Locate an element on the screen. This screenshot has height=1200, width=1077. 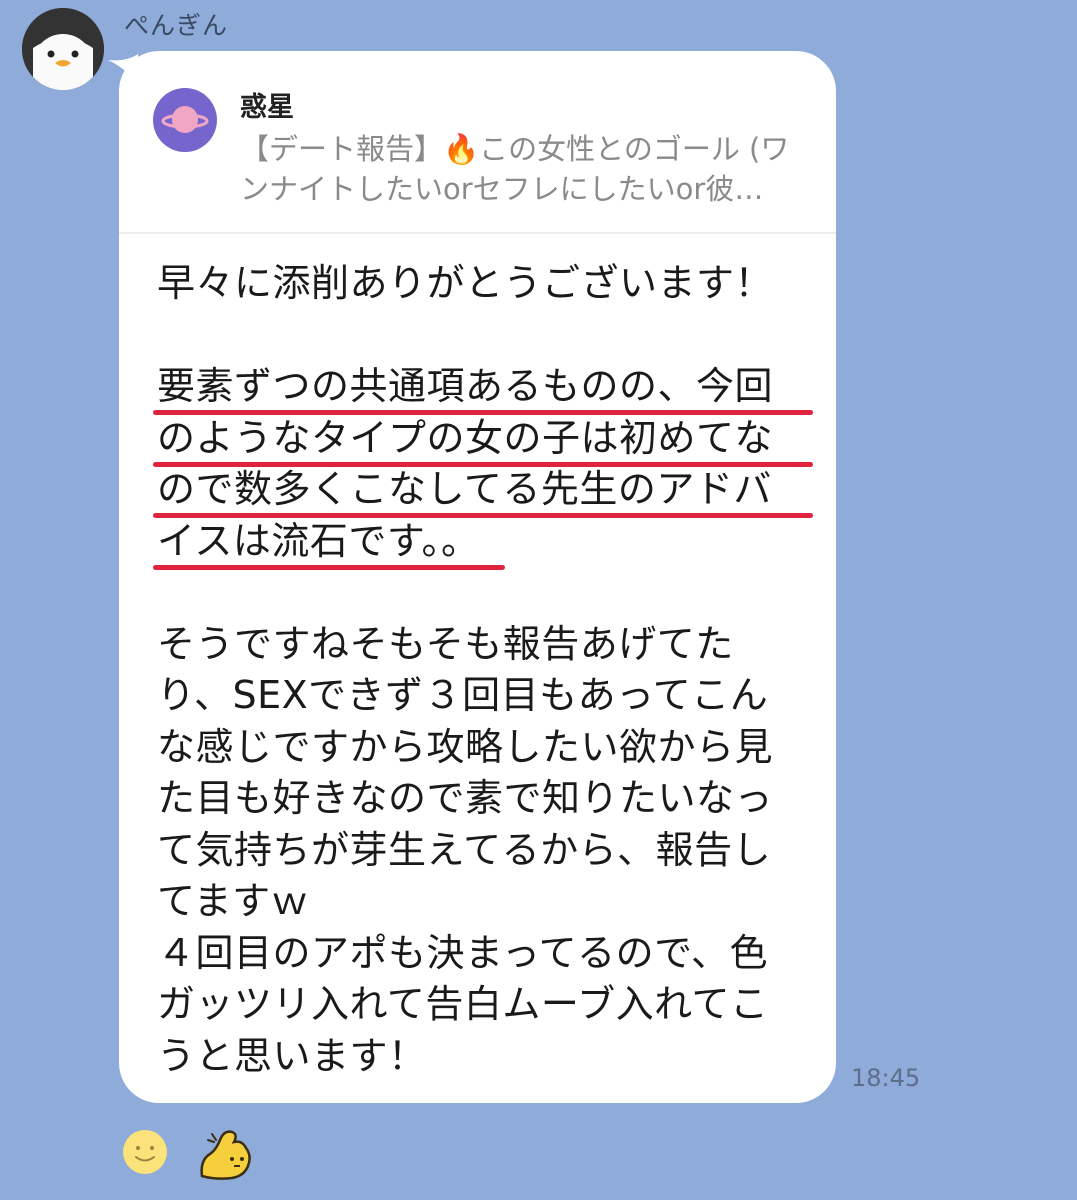
highlighted-text: 要素ずつの共通項あるものの、今回 is located at coordinates (465, 386).